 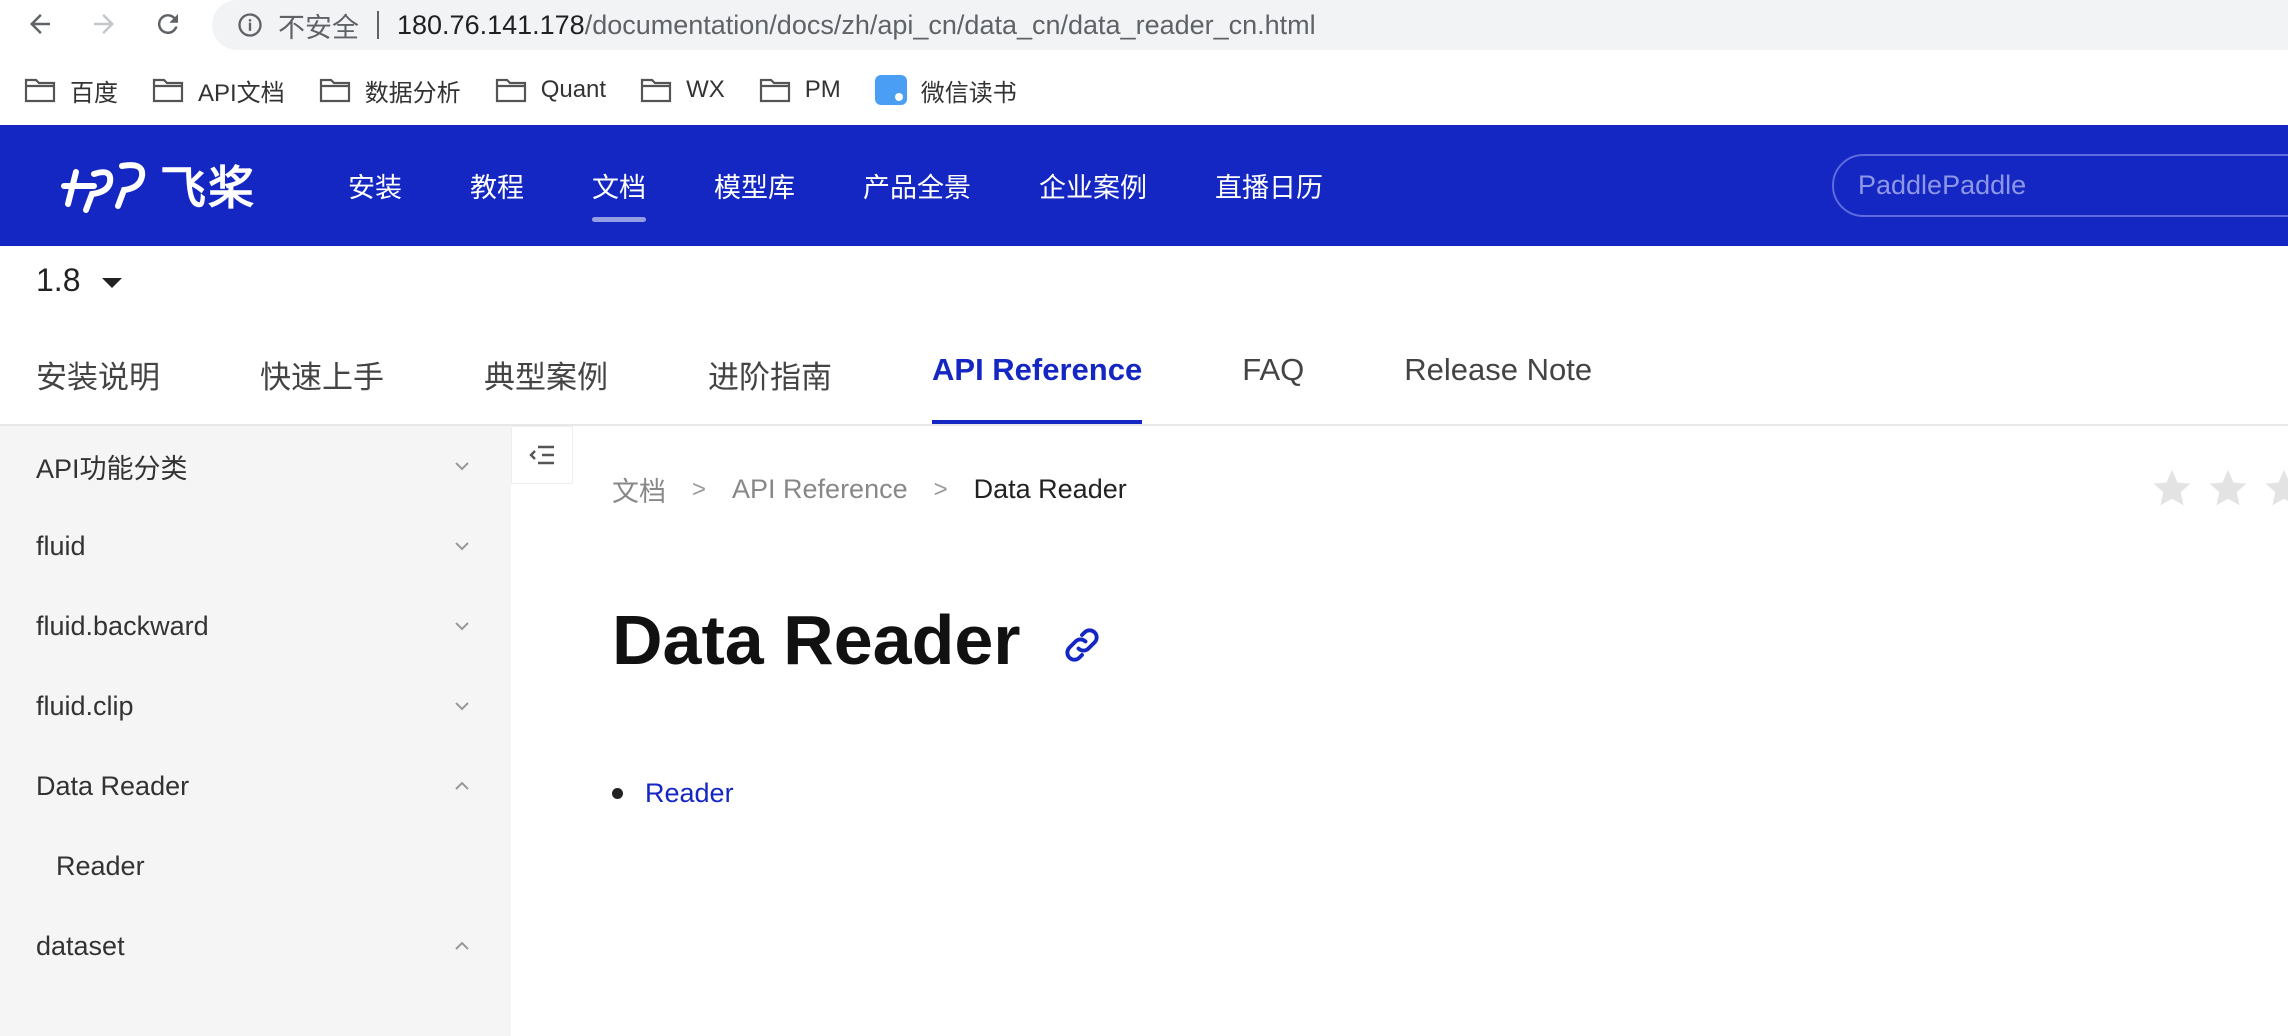 What do you see at coordinates (682, 90) in the screenshot?
I see `bookmark-wx: WX` at bounding box center [682, 90].